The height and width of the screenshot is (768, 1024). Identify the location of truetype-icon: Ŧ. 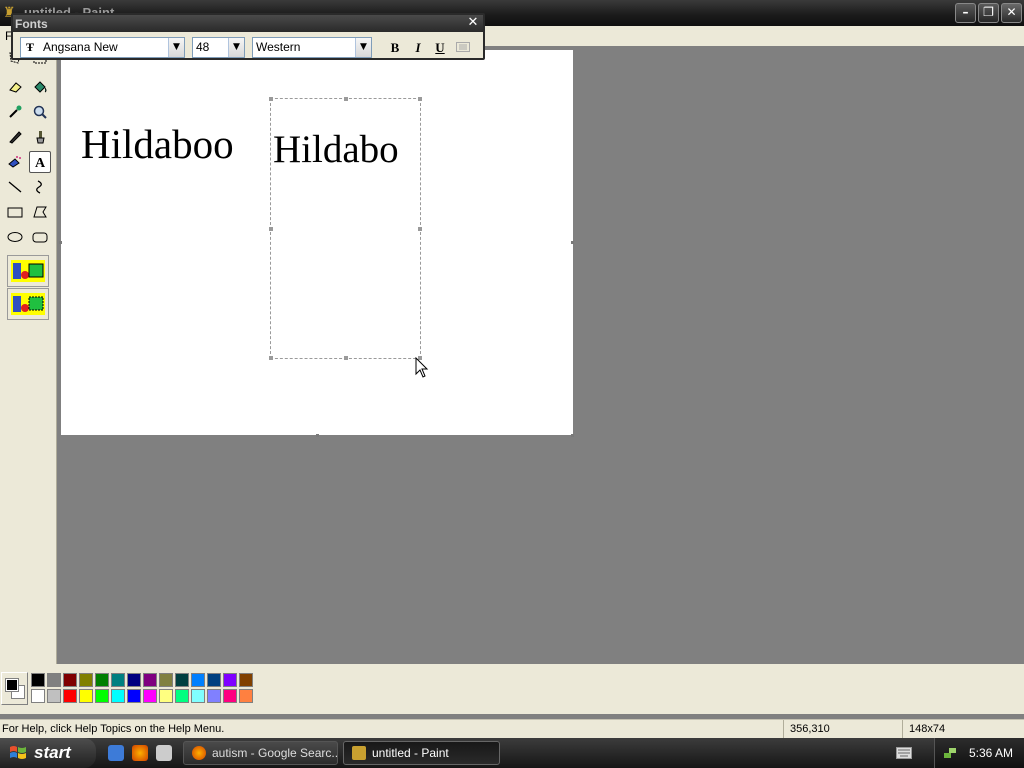
(30, 47).